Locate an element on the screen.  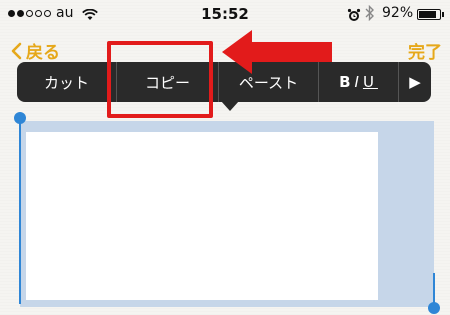
back-label: 戻る is located at coordinates (43, 53).